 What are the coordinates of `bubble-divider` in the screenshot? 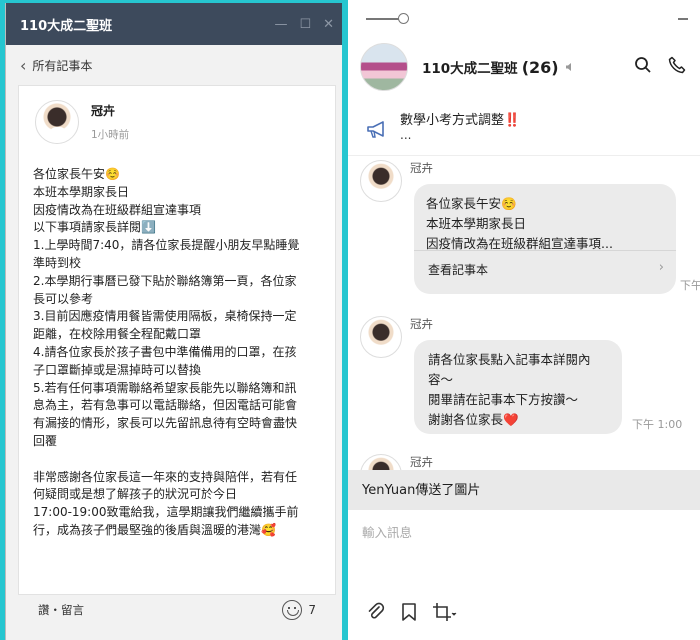 It's located at (545, 250).